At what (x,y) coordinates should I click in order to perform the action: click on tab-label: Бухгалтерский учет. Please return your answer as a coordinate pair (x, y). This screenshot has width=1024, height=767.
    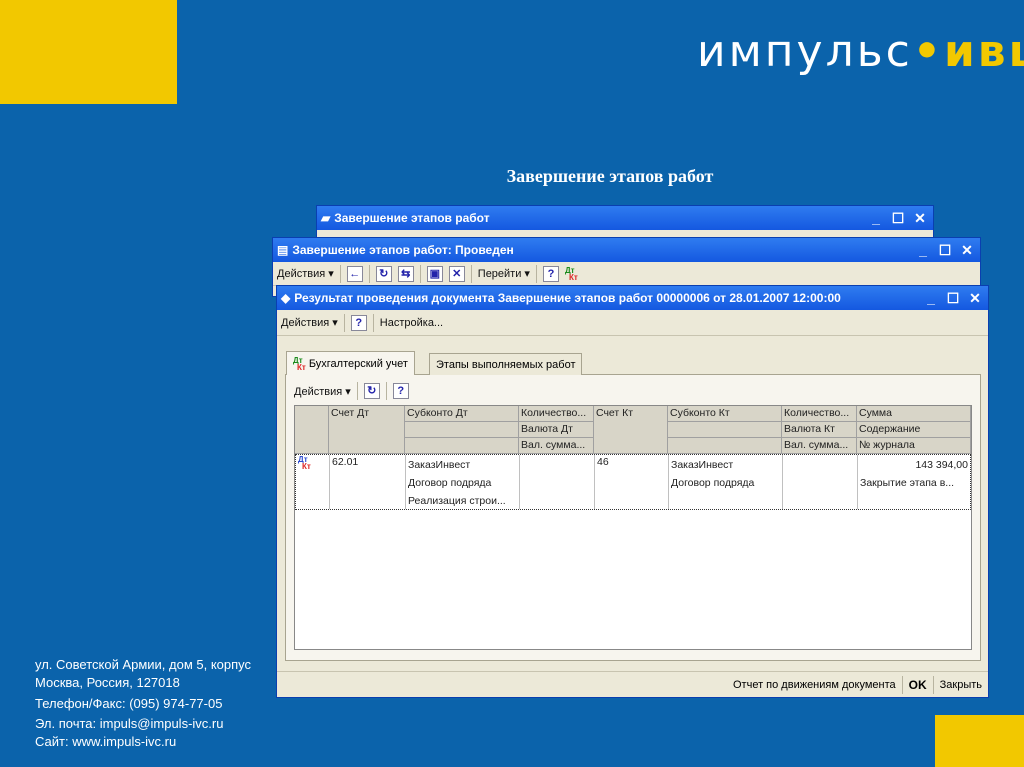
    Looking at the image, I should click on (358, 363).